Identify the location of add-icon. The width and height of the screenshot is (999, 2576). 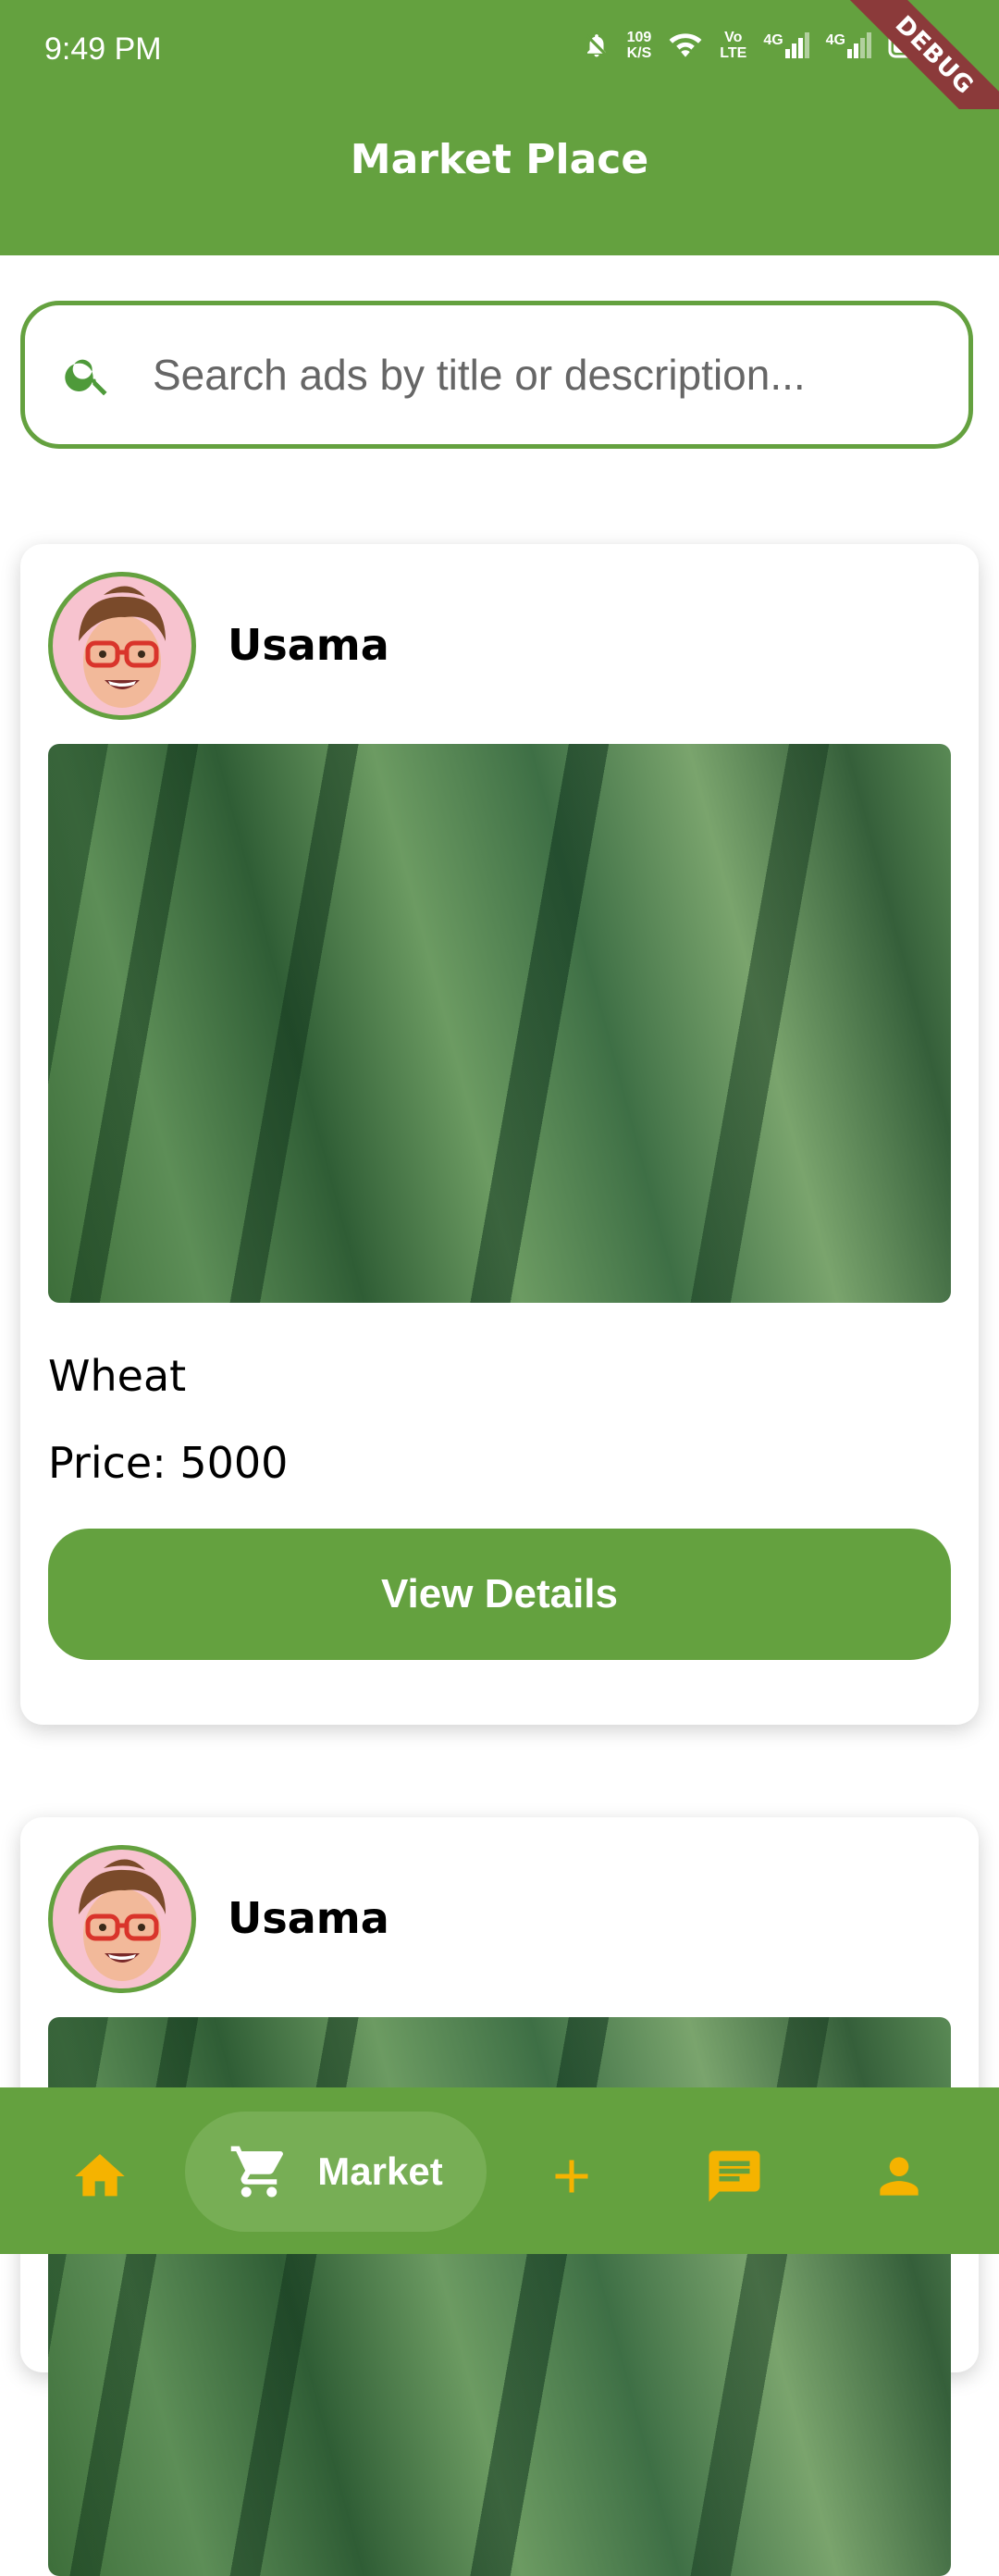
(572, 2176).